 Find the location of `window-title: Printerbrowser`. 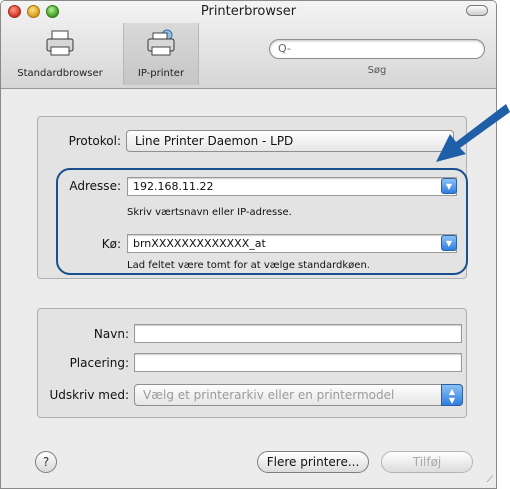

window-title: Printerbrowser is located at coordinates (248, 11).